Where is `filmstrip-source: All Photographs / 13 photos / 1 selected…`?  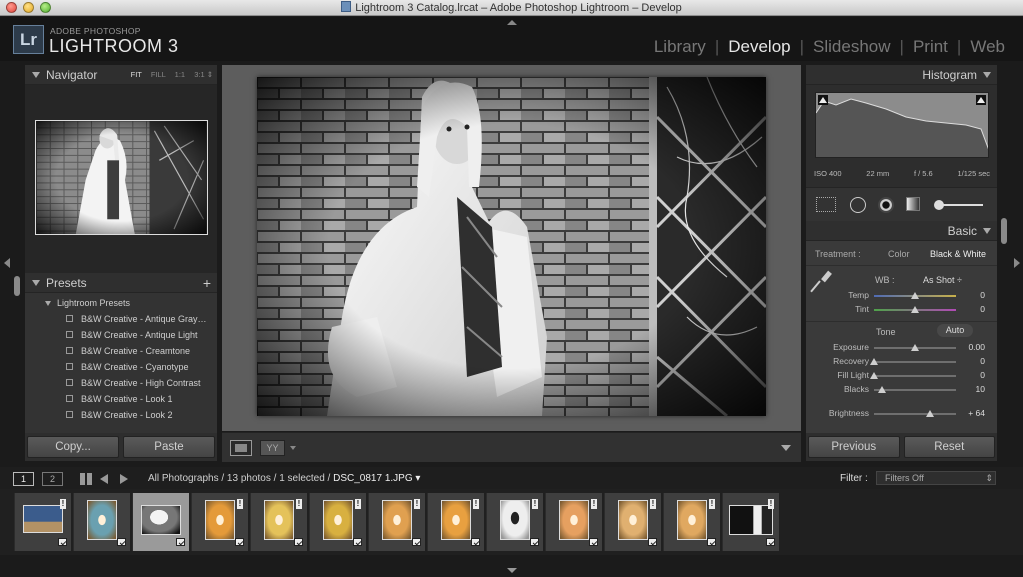
filmstrip-source: All Photographs / 13 photos / 1 selected… is located at coordinates (284, 478).